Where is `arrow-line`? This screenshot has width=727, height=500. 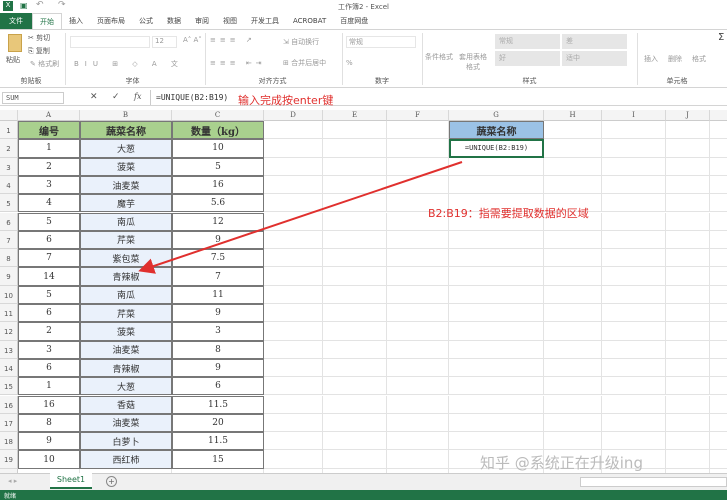 arrow-line is located at coordinates (300, 217).